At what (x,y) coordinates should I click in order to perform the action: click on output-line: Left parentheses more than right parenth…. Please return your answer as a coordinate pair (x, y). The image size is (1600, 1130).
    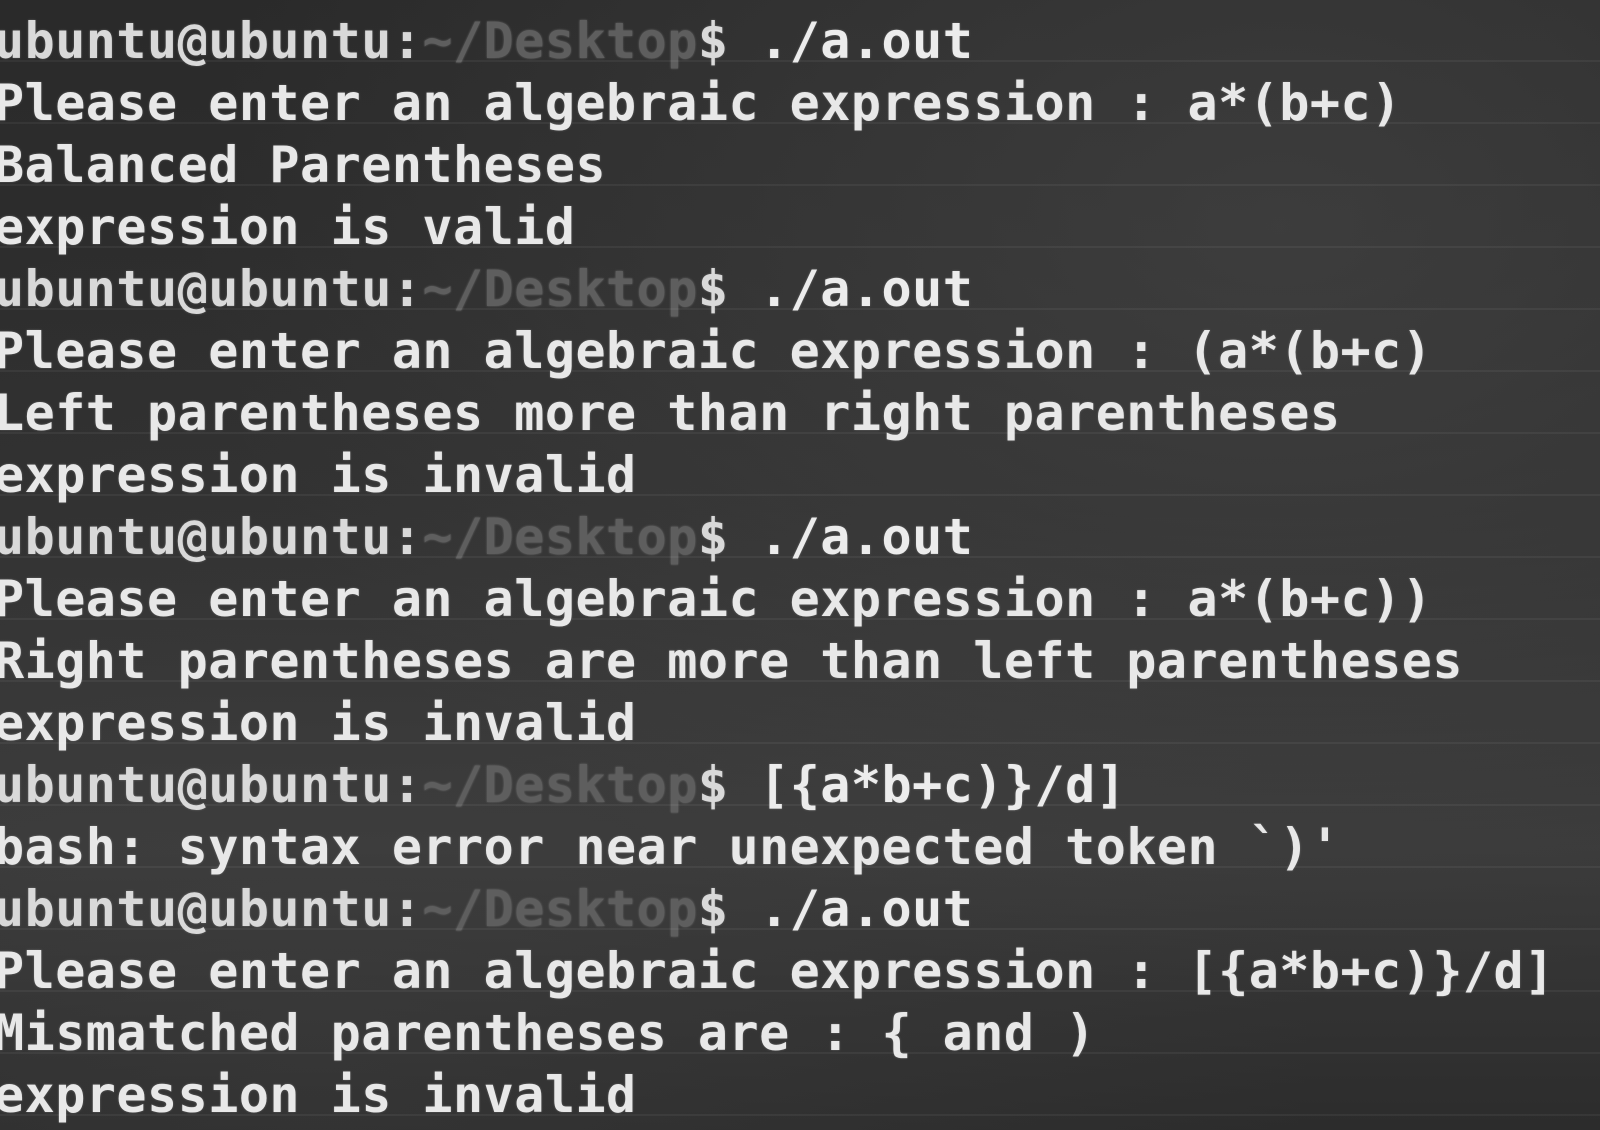
    Looking at the image, I should click on (670, 413).